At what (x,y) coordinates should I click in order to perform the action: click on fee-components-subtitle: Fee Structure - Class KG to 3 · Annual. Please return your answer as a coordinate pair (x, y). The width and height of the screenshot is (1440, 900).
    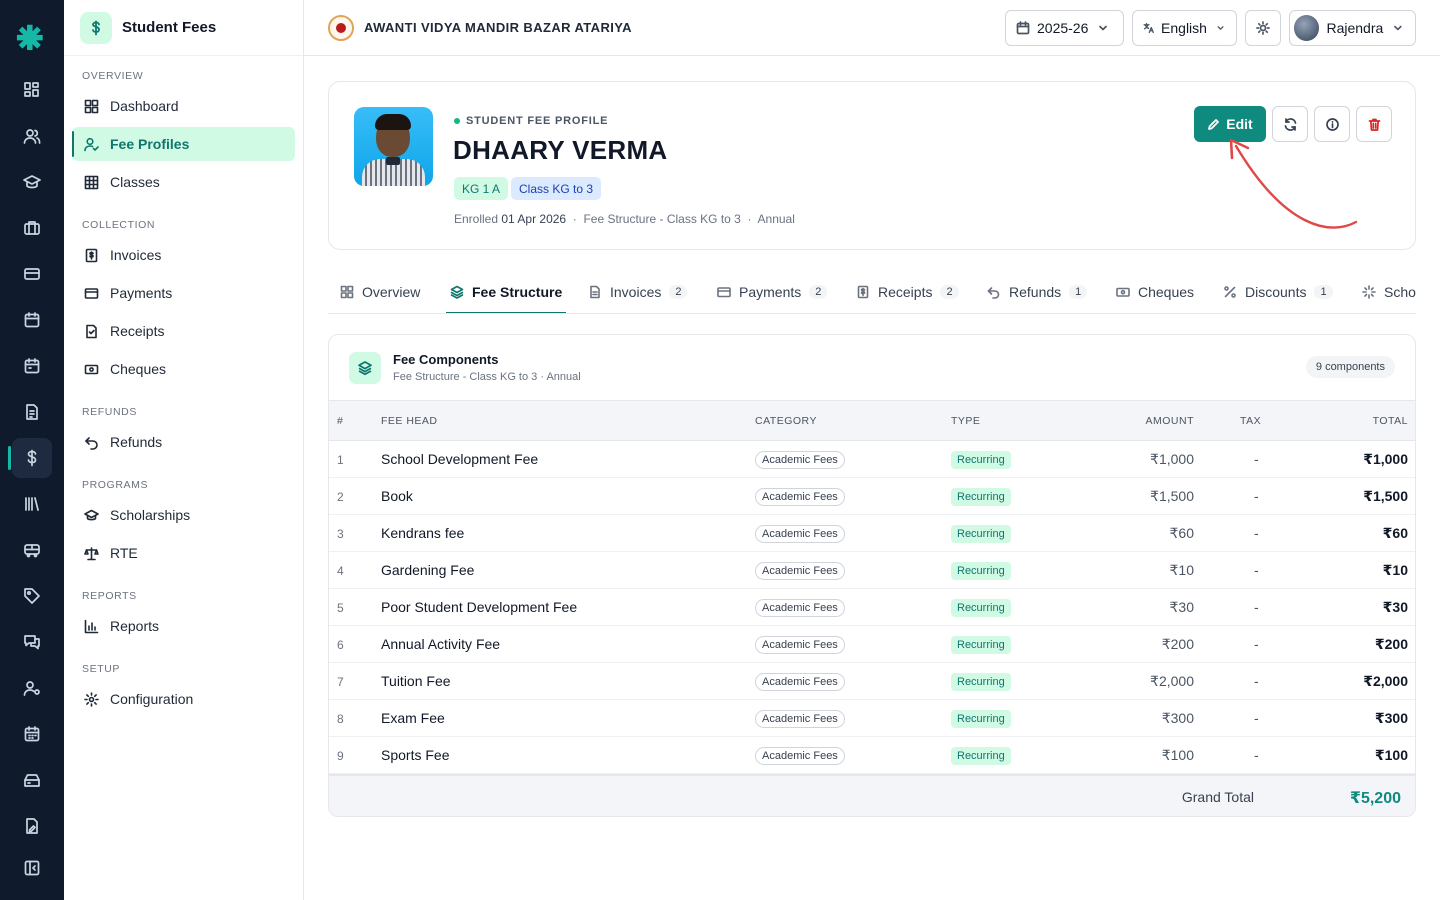
    Looking at the image, I should click on (487, 377).